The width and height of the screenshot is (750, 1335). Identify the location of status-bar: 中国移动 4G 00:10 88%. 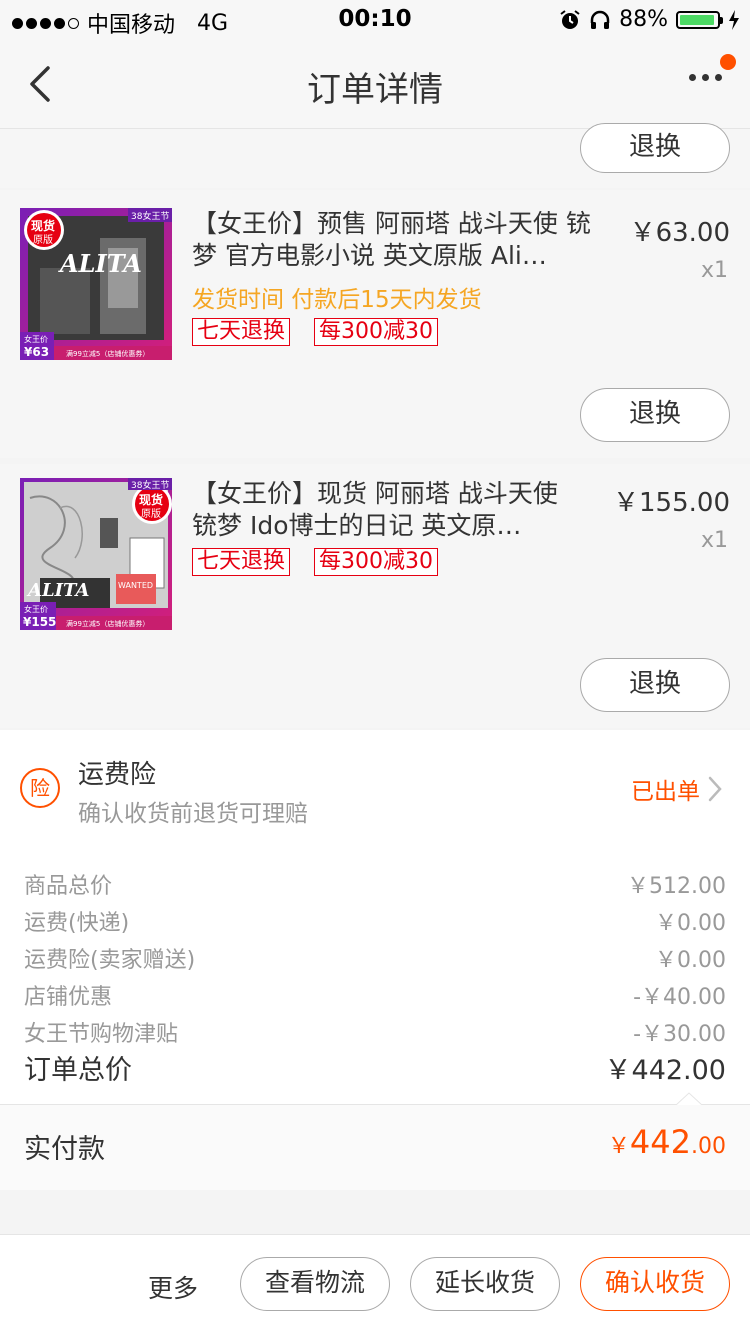
(375, 20).